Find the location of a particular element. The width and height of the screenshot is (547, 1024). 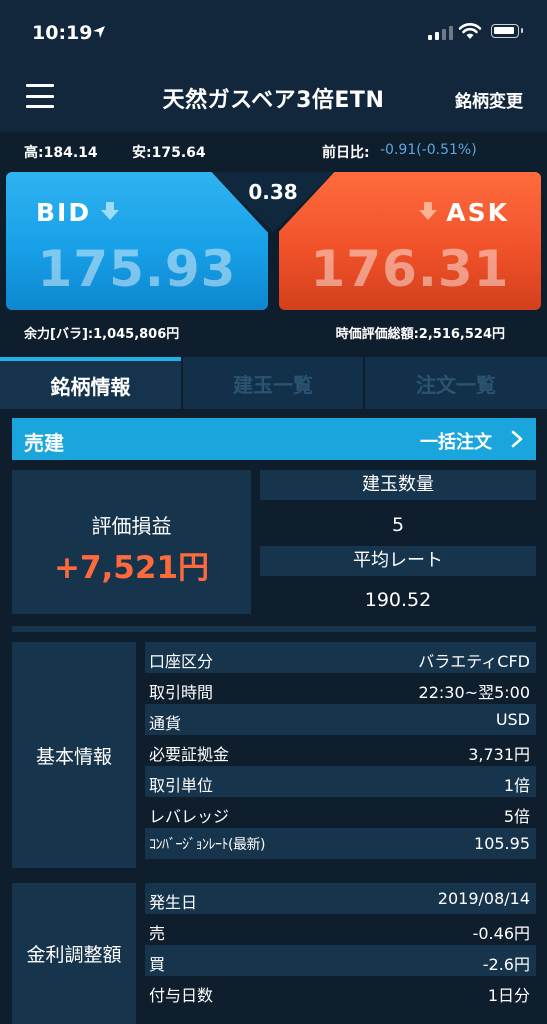

info-key: 必要証拠金 is located at coordinates (189, 754).